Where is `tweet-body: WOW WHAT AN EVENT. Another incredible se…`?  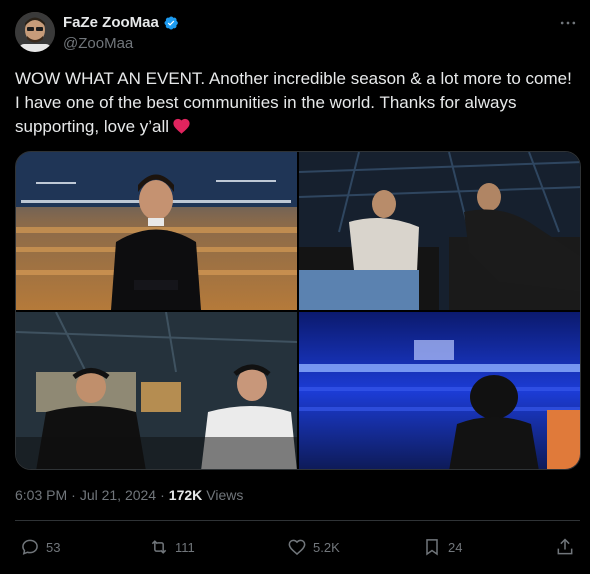
tweet-body: WOW WHAT AN EVENT. Another incredible se… is located at coordinates (293, 102).